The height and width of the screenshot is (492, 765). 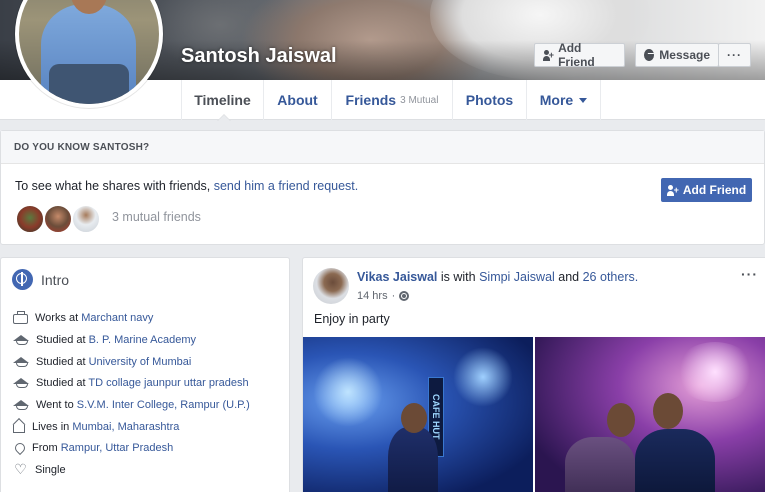 I want to click on globe-icon, so click(x=22, y=279).